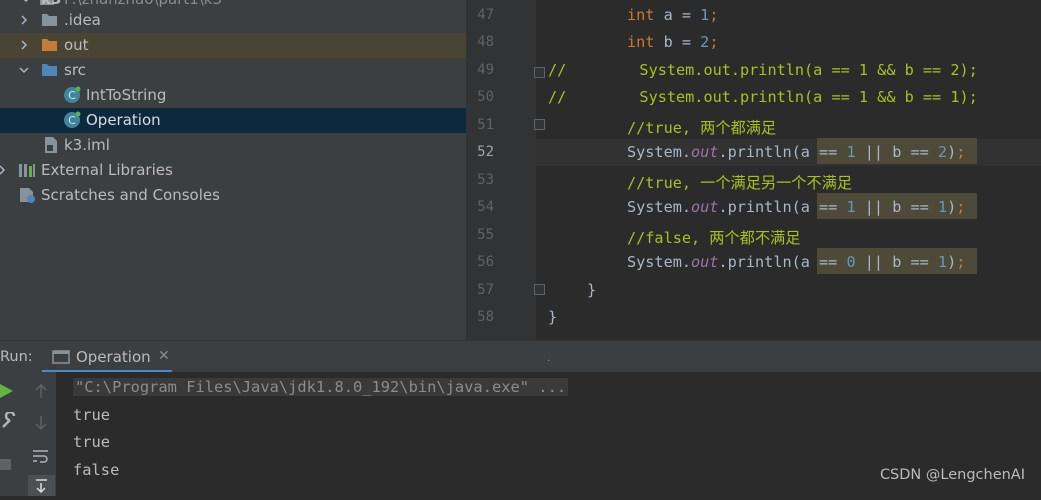  Describe the element at coordinates (673, 15) in the screenshot. I see `code-line: int a = 1;` at that location.